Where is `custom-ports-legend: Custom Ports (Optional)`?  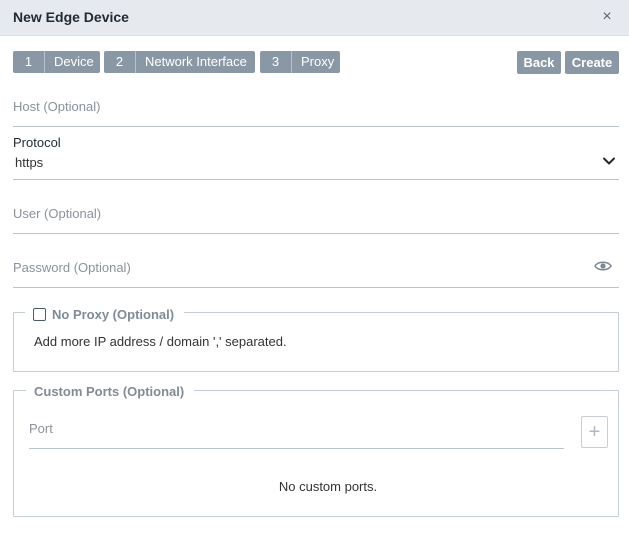 custom-ports-legend: Custom Ports (Optional) is located at coordinates (110, 391).